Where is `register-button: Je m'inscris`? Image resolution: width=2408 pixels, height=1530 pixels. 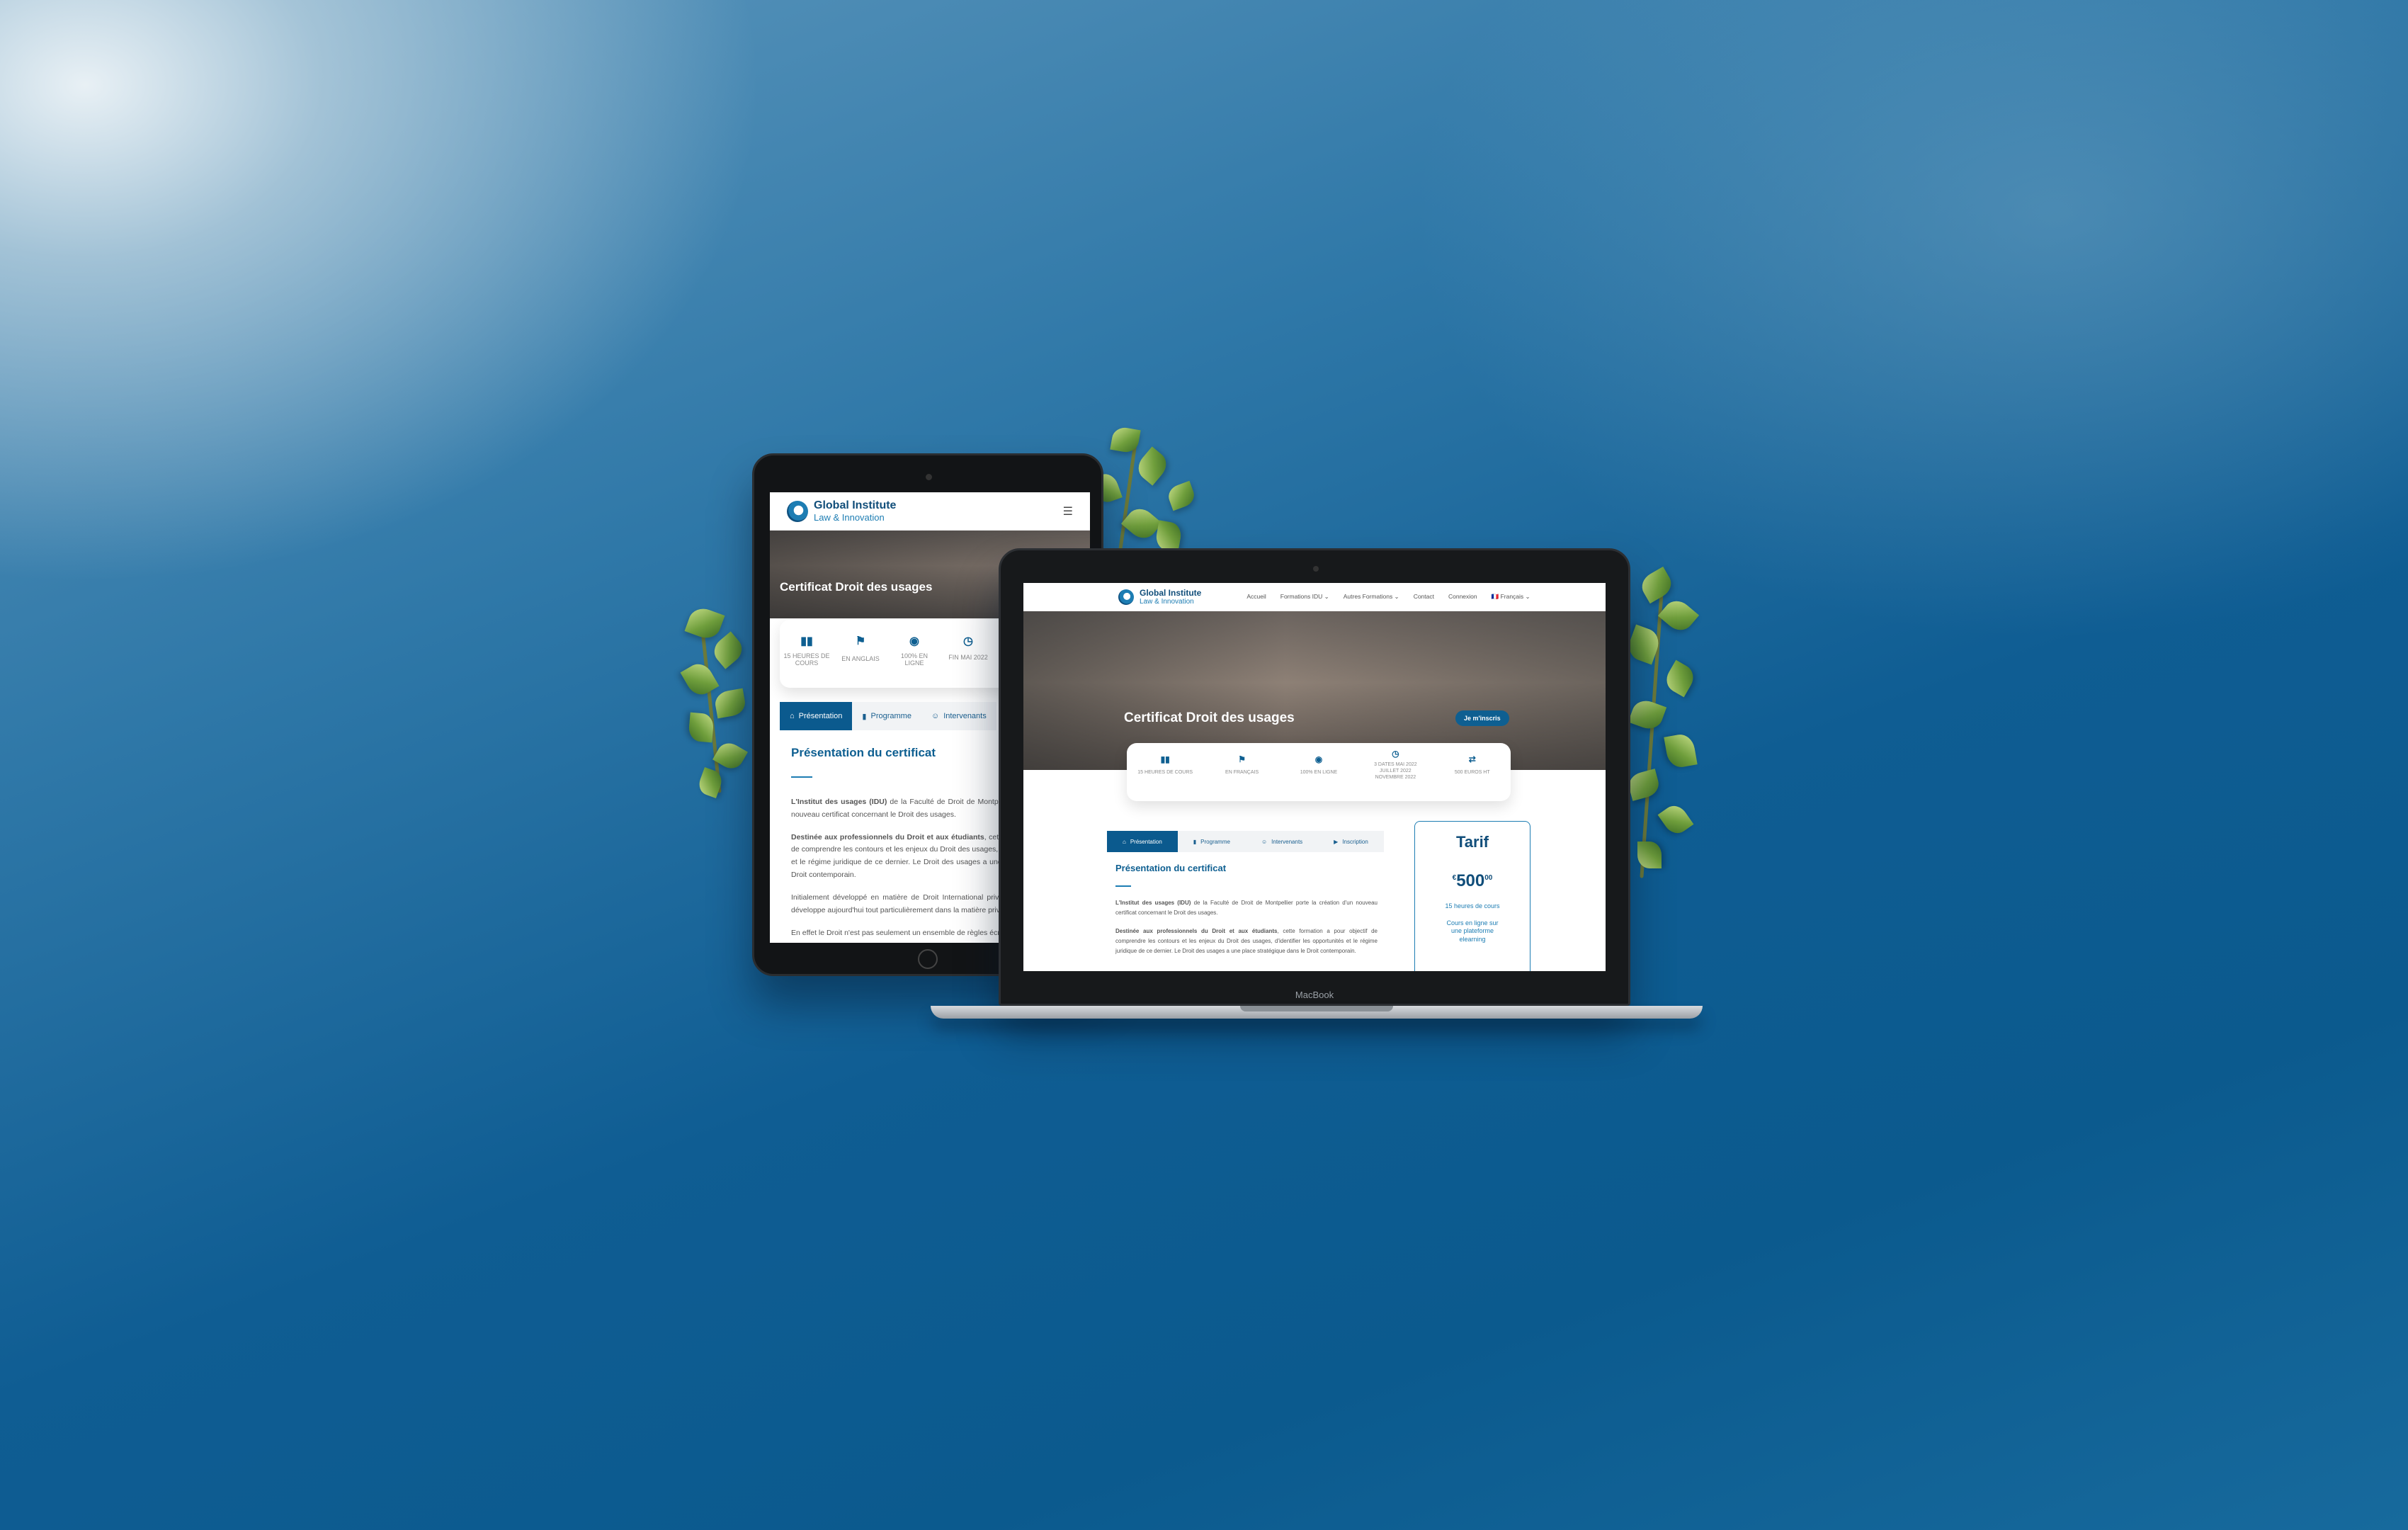
register-button: Je m'inscris is located at coordinates (1482, 718).